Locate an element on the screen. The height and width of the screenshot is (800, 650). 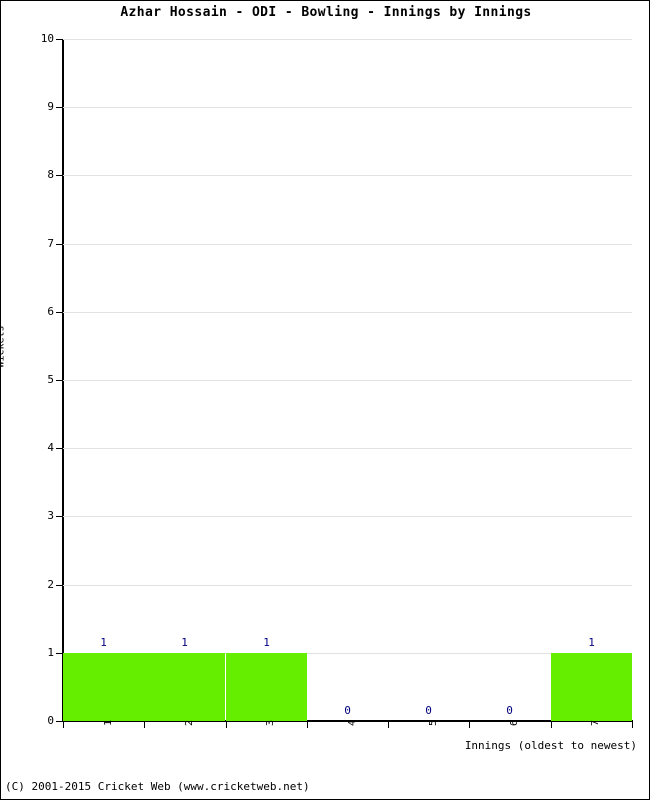
y-axis-tick-label: 10 is located at coordinates (27, 38).